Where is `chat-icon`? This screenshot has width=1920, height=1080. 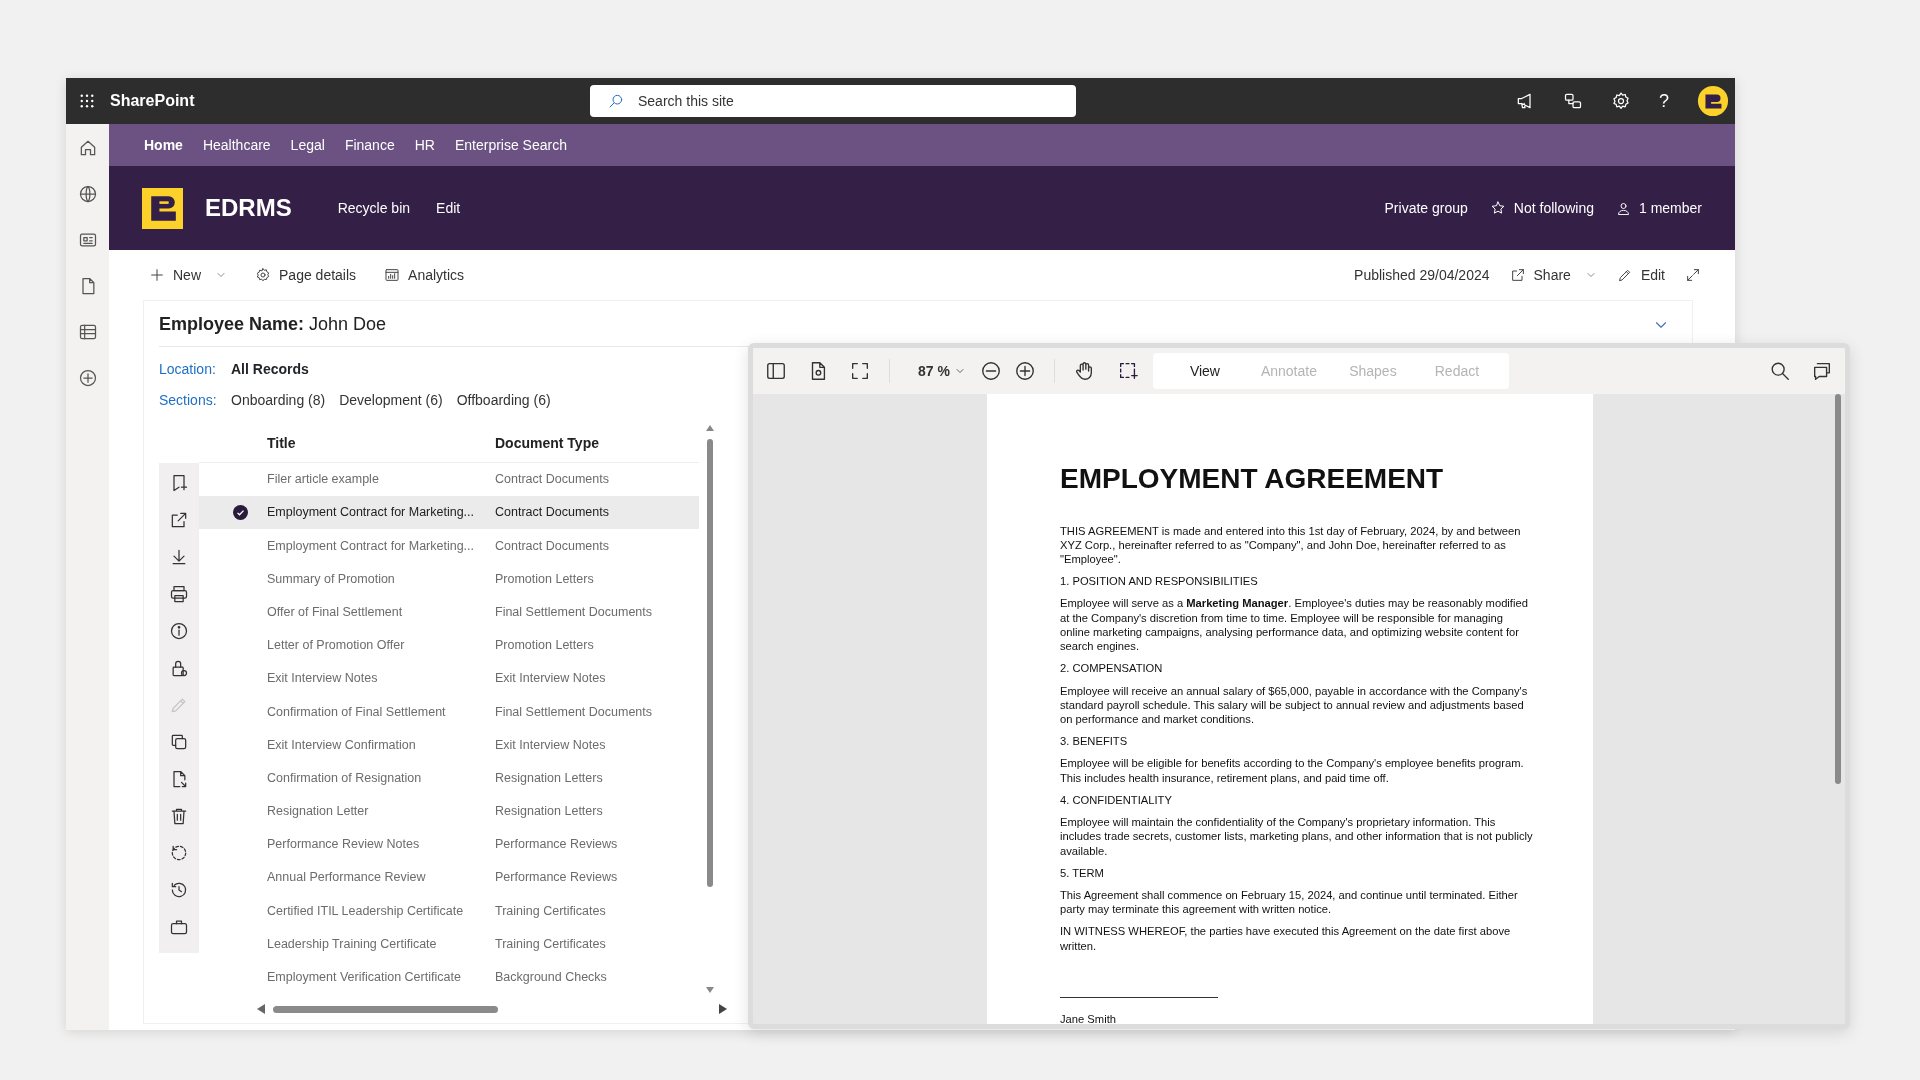 chat-icon is located at coordinates (1573, 101).